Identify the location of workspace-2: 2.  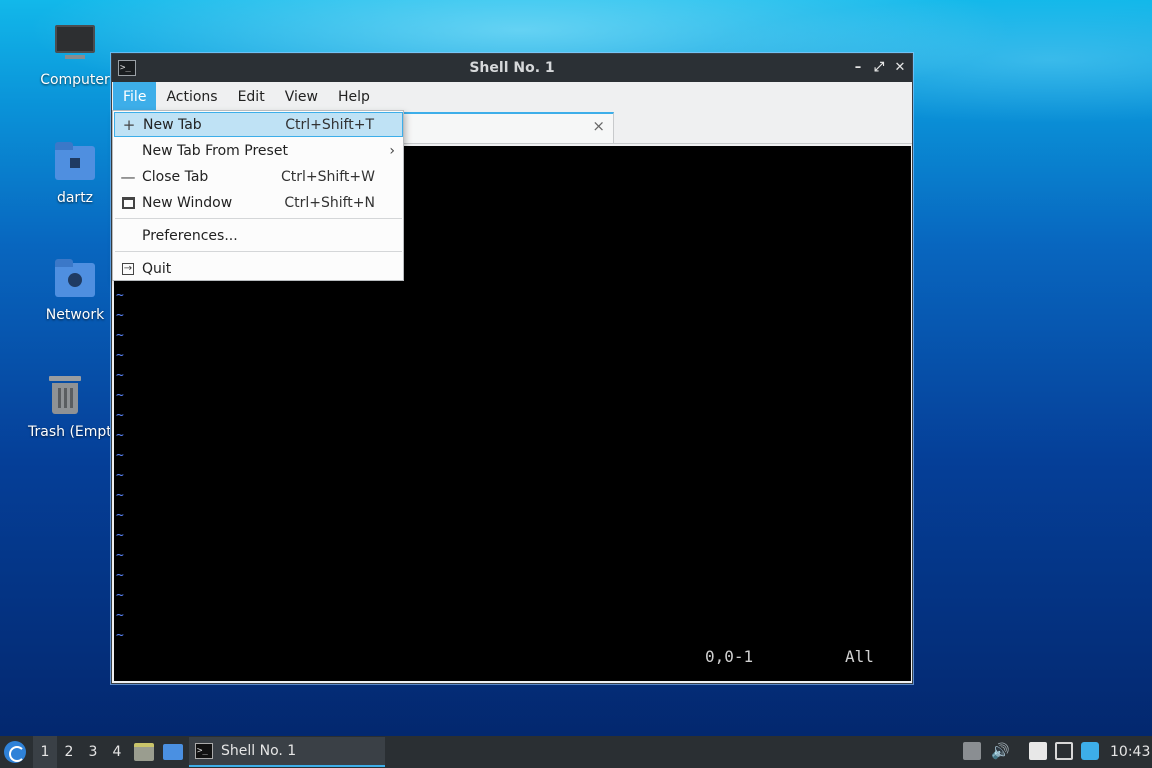
(69, 752).